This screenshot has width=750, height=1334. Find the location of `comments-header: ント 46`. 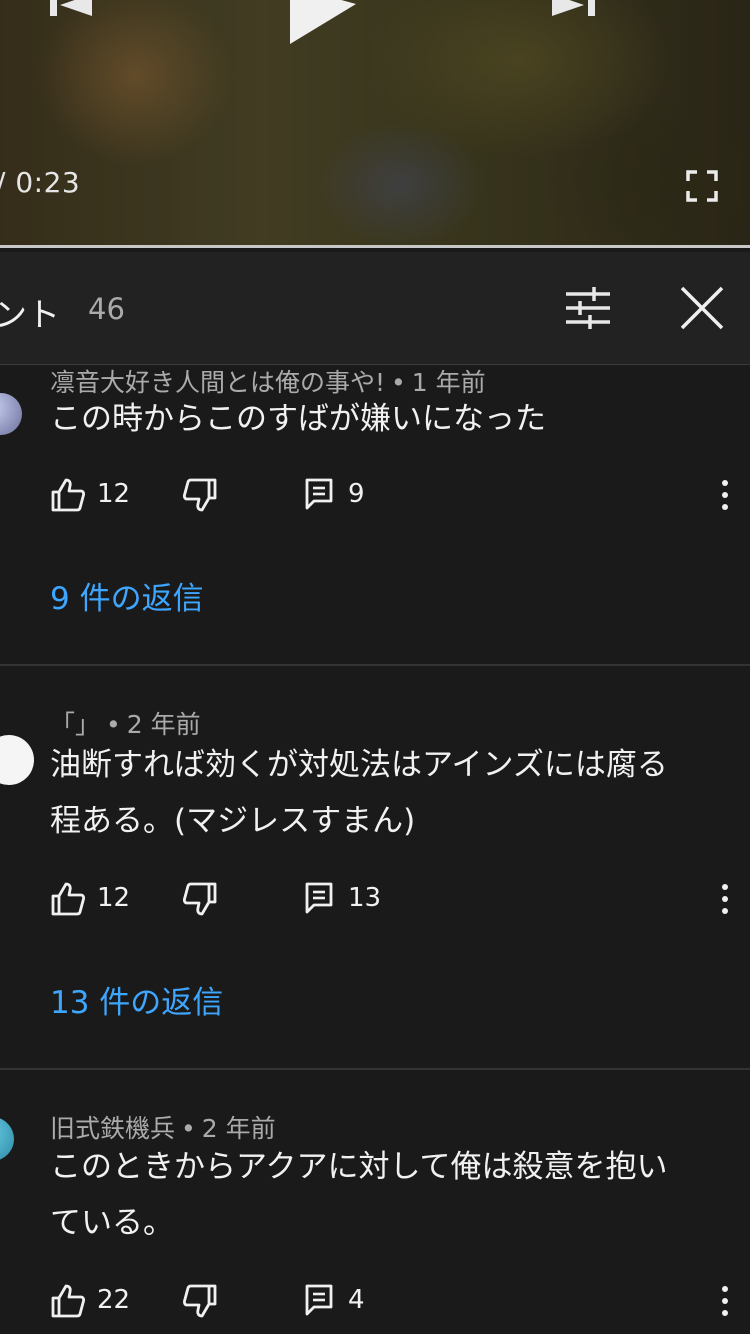

comments-header: ント 46 is located at coordinates (375, 308).